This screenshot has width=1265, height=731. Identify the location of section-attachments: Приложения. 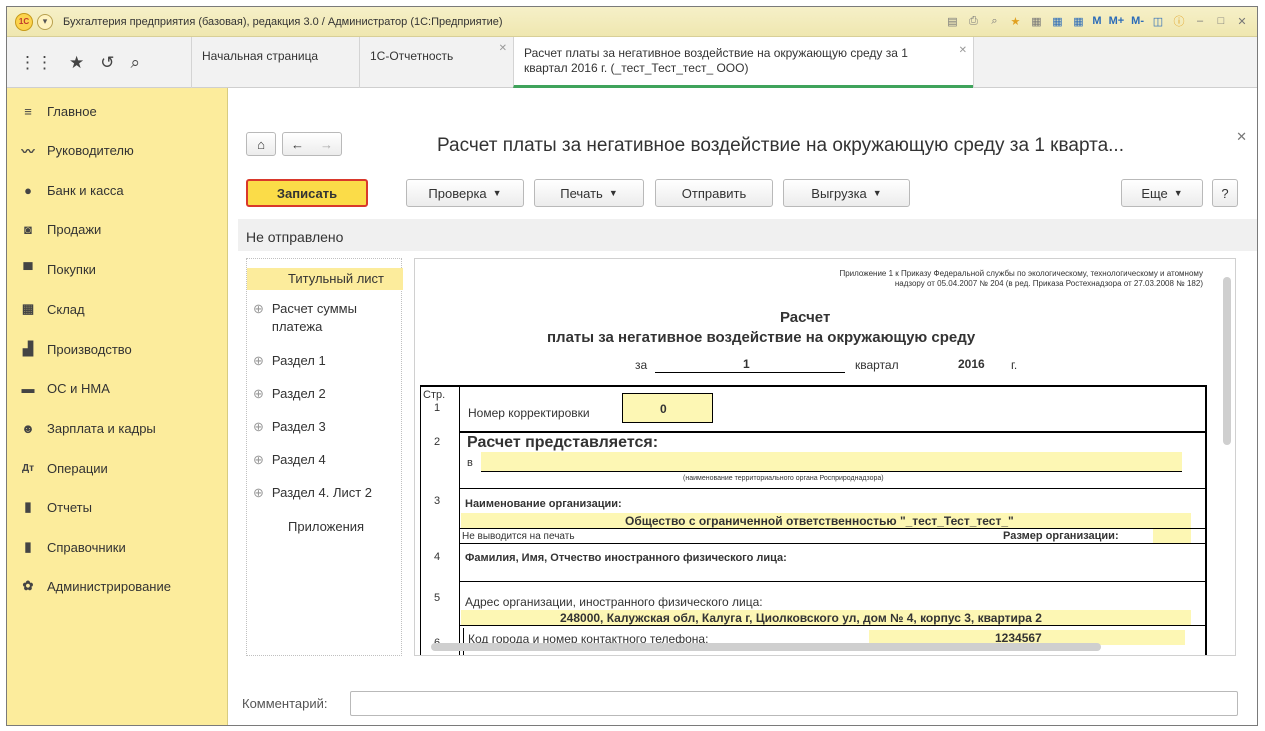
(325, 527).